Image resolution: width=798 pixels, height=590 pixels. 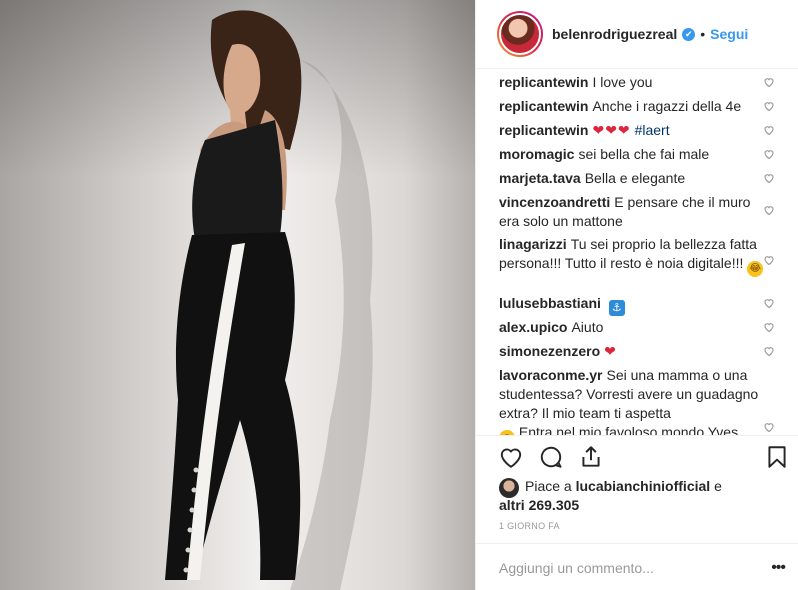 I want to click on heart-emojis: ❤❤❤, so click(x=611, y=130).